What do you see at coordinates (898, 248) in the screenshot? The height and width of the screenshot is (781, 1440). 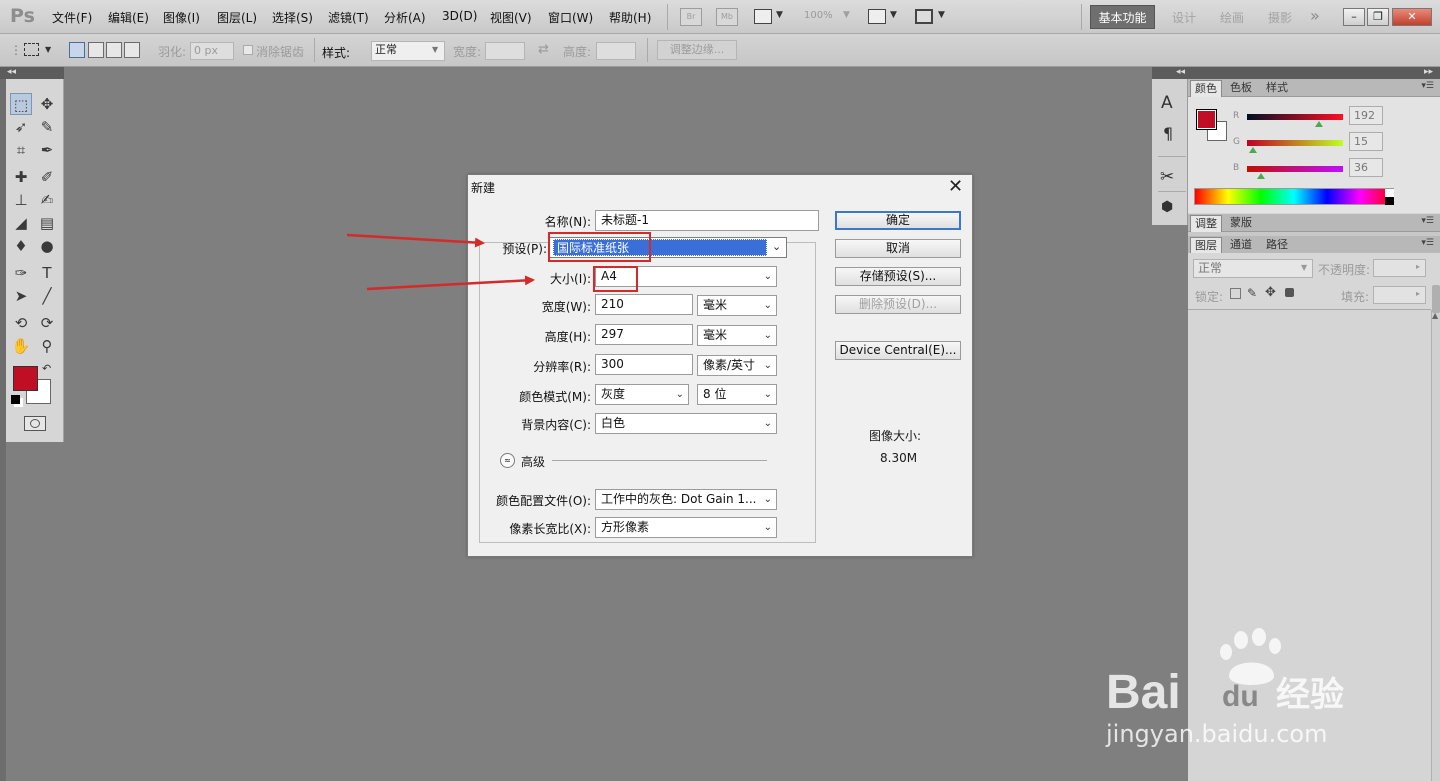 I see `cancel-button: 取消` at bounding box center [898, 248].